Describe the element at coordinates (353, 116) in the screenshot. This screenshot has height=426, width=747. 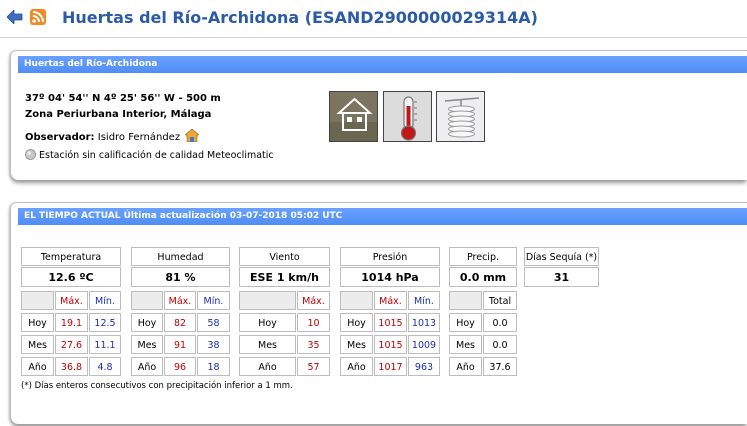
I see `station-location-photo` at that location.